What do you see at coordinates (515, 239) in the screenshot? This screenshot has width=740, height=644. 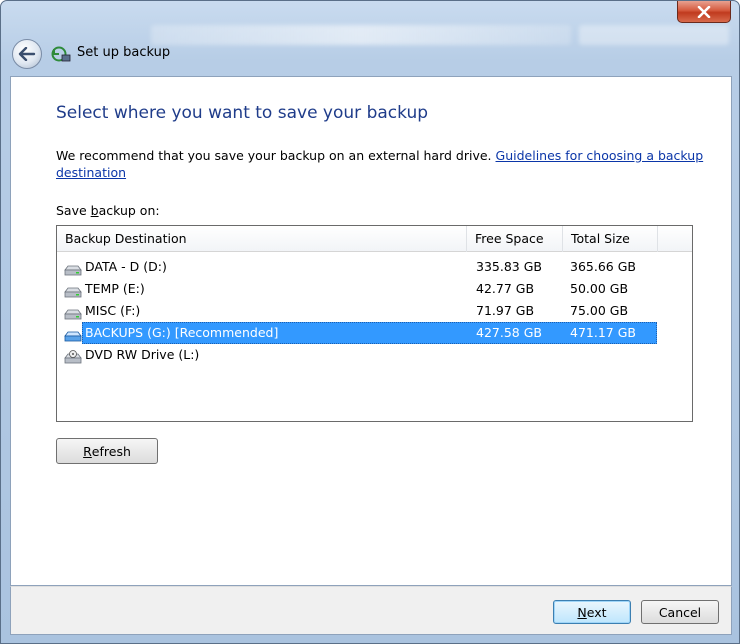 I see `column-header-free-space: Free Space` at bounding box center [515, 239].